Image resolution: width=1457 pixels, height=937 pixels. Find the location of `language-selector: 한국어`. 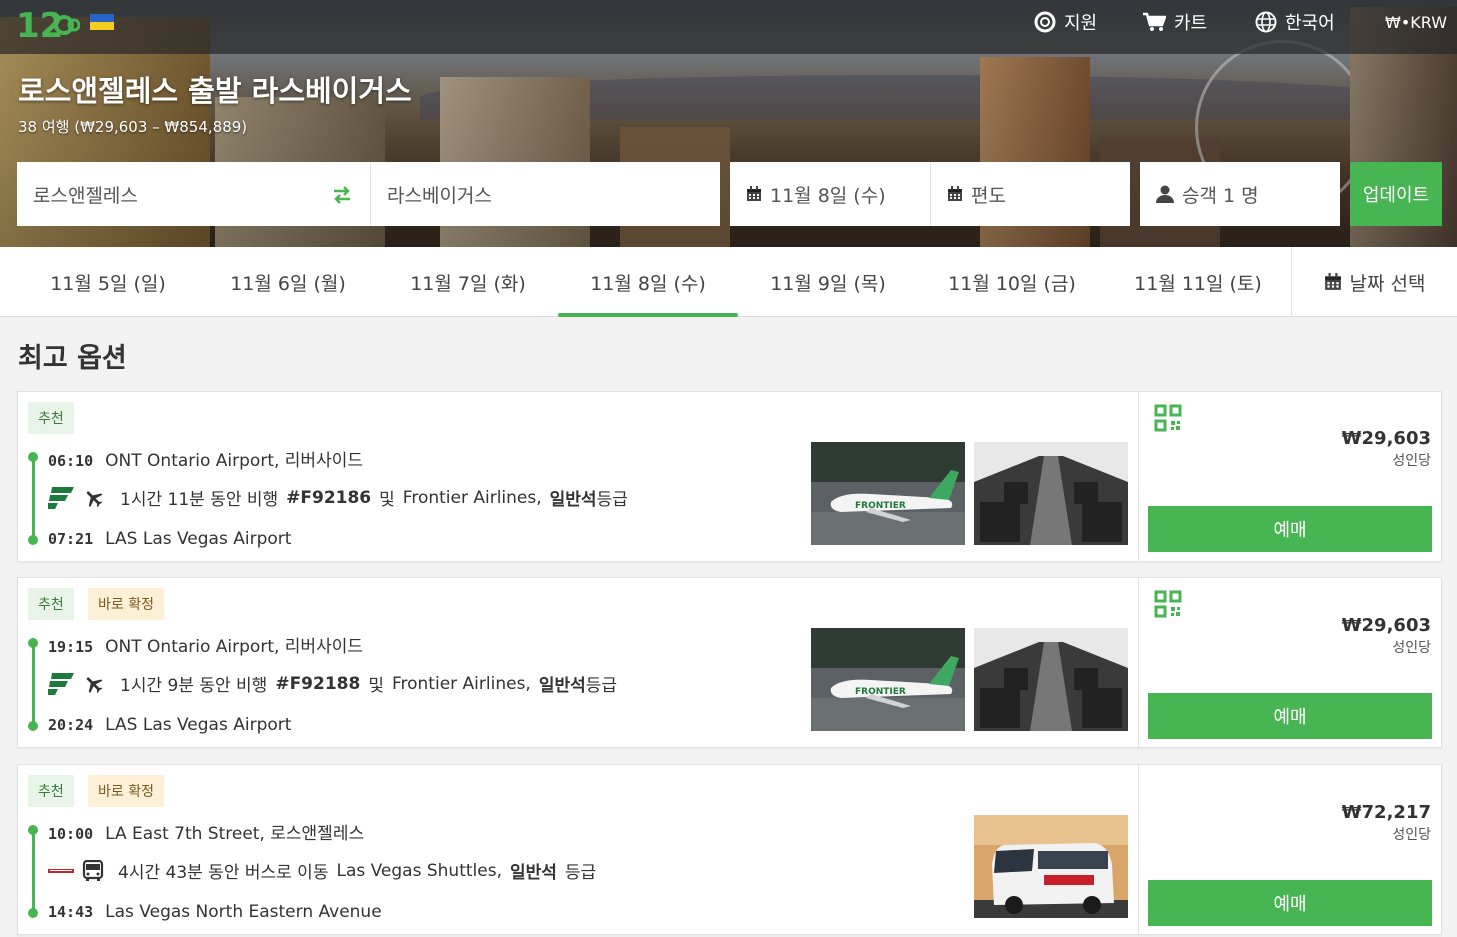

language-selector: 한국어 is located at coordinates (1295, 22).